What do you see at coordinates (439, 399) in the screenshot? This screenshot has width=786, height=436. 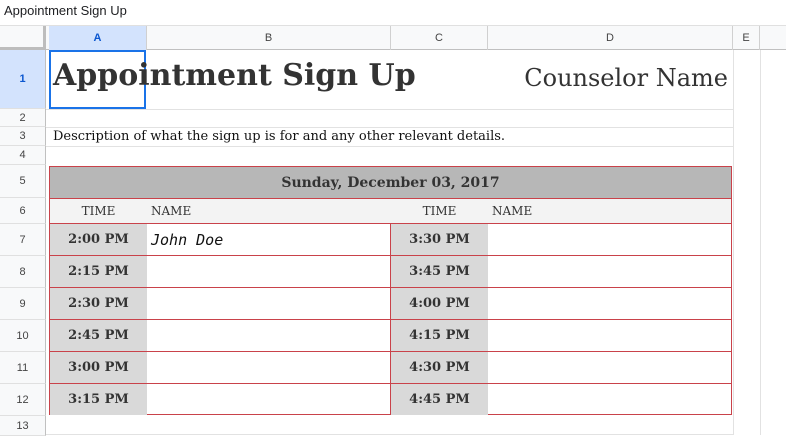 I see `time-cell: 4:45 PM` at bounding box center [439, 399].